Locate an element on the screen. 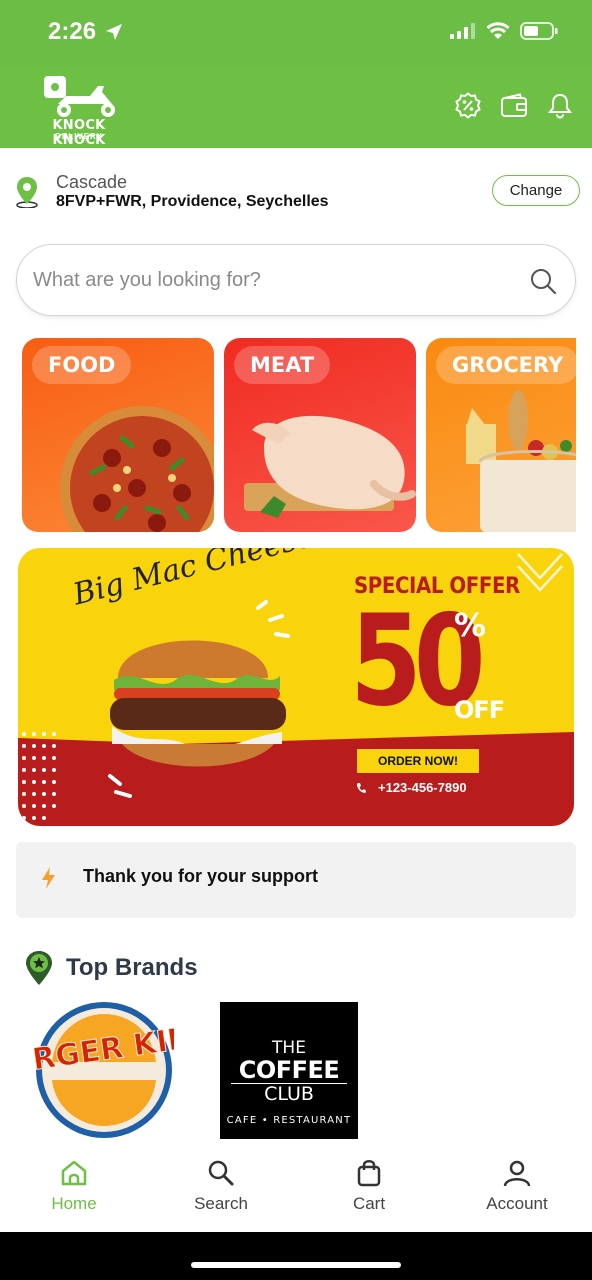  bottom-navigation: Home Search Cart Account is located at coordinates (296, 1191).